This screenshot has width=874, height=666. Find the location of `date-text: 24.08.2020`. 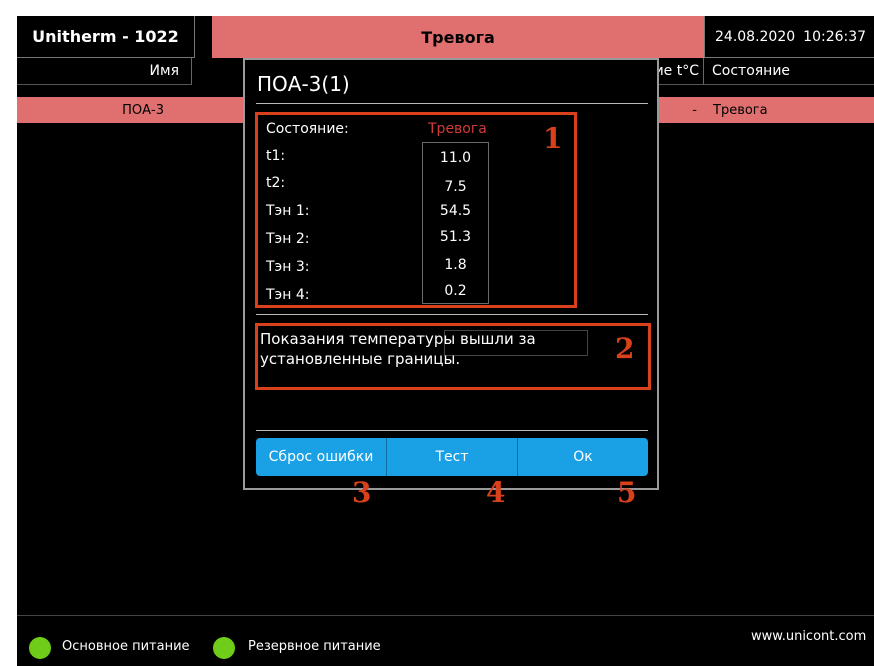

date-text: 24.08.2020 is located at coordinates (755, 36).